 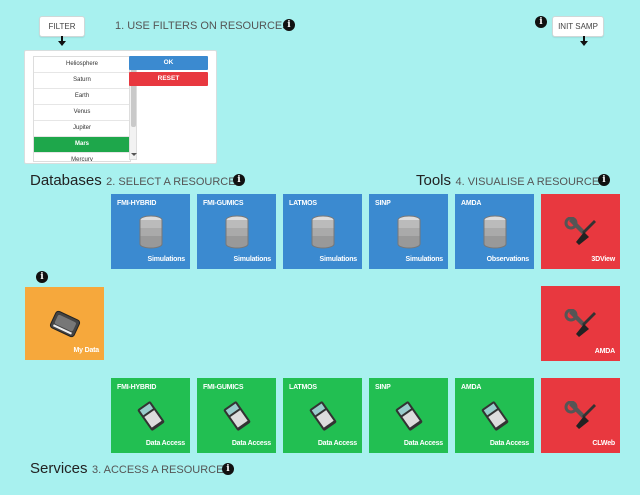 I want to click on services-header: Services 3. ACCESS A RESOURCE, so click(x=126, y=469).